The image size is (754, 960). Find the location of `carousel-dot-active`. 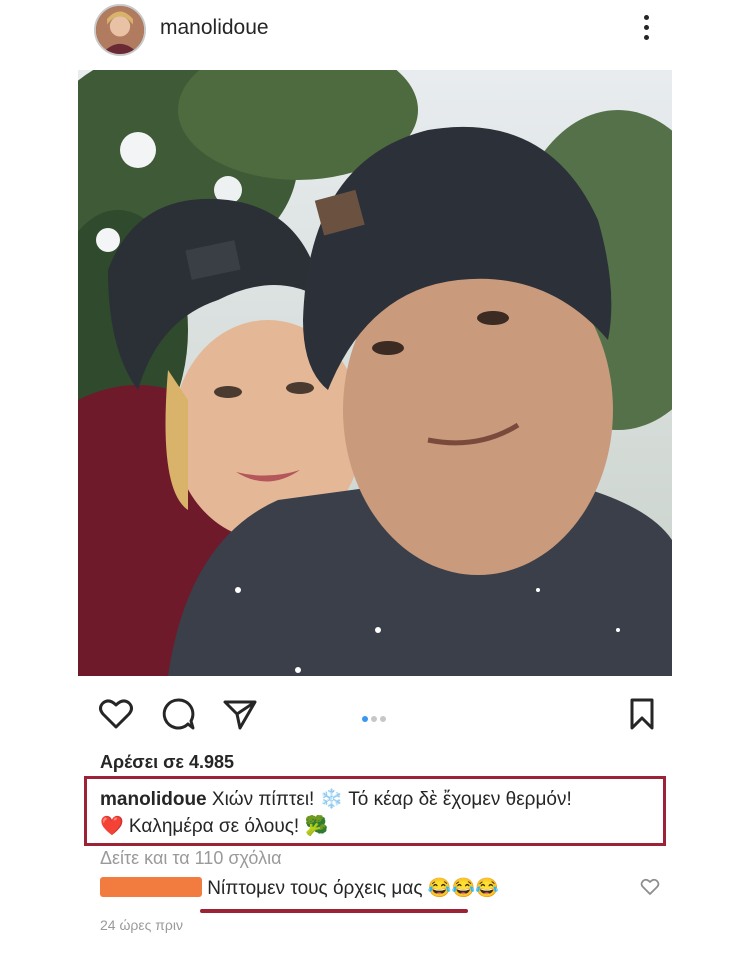

carousel-dot-active is located at coordinates (365, 719).